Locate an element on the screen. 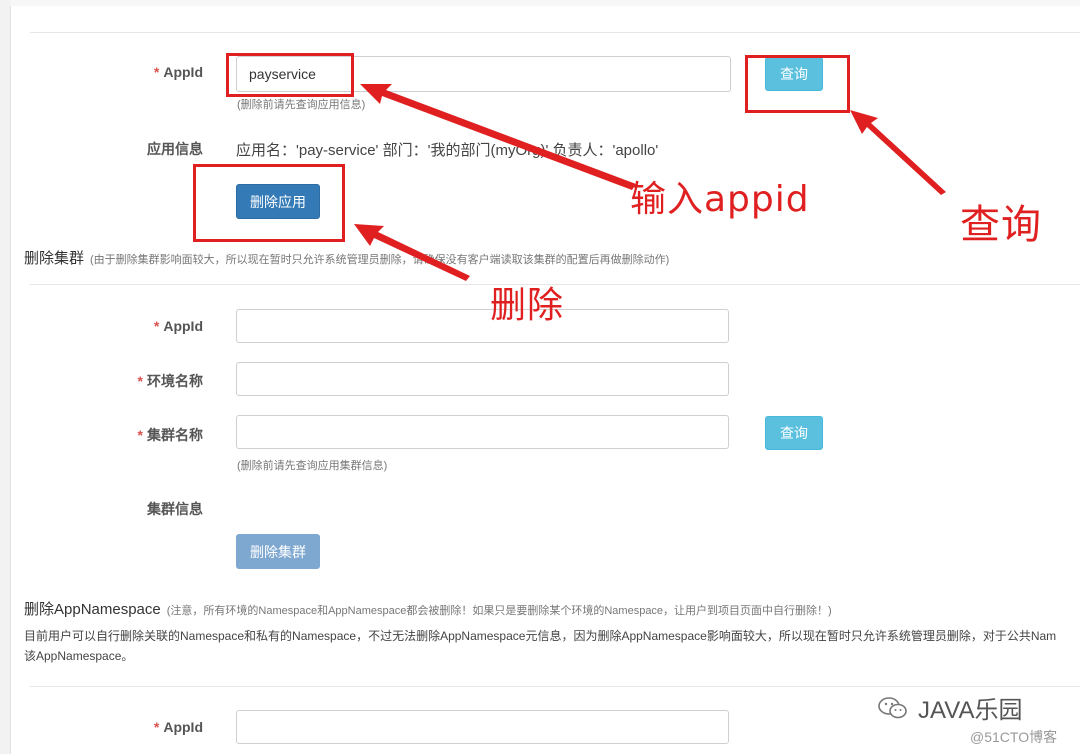 The height and width of the screenshot is (754, 1080). annotation-input-appid: 输入appid is located at coordinates (720, 199).